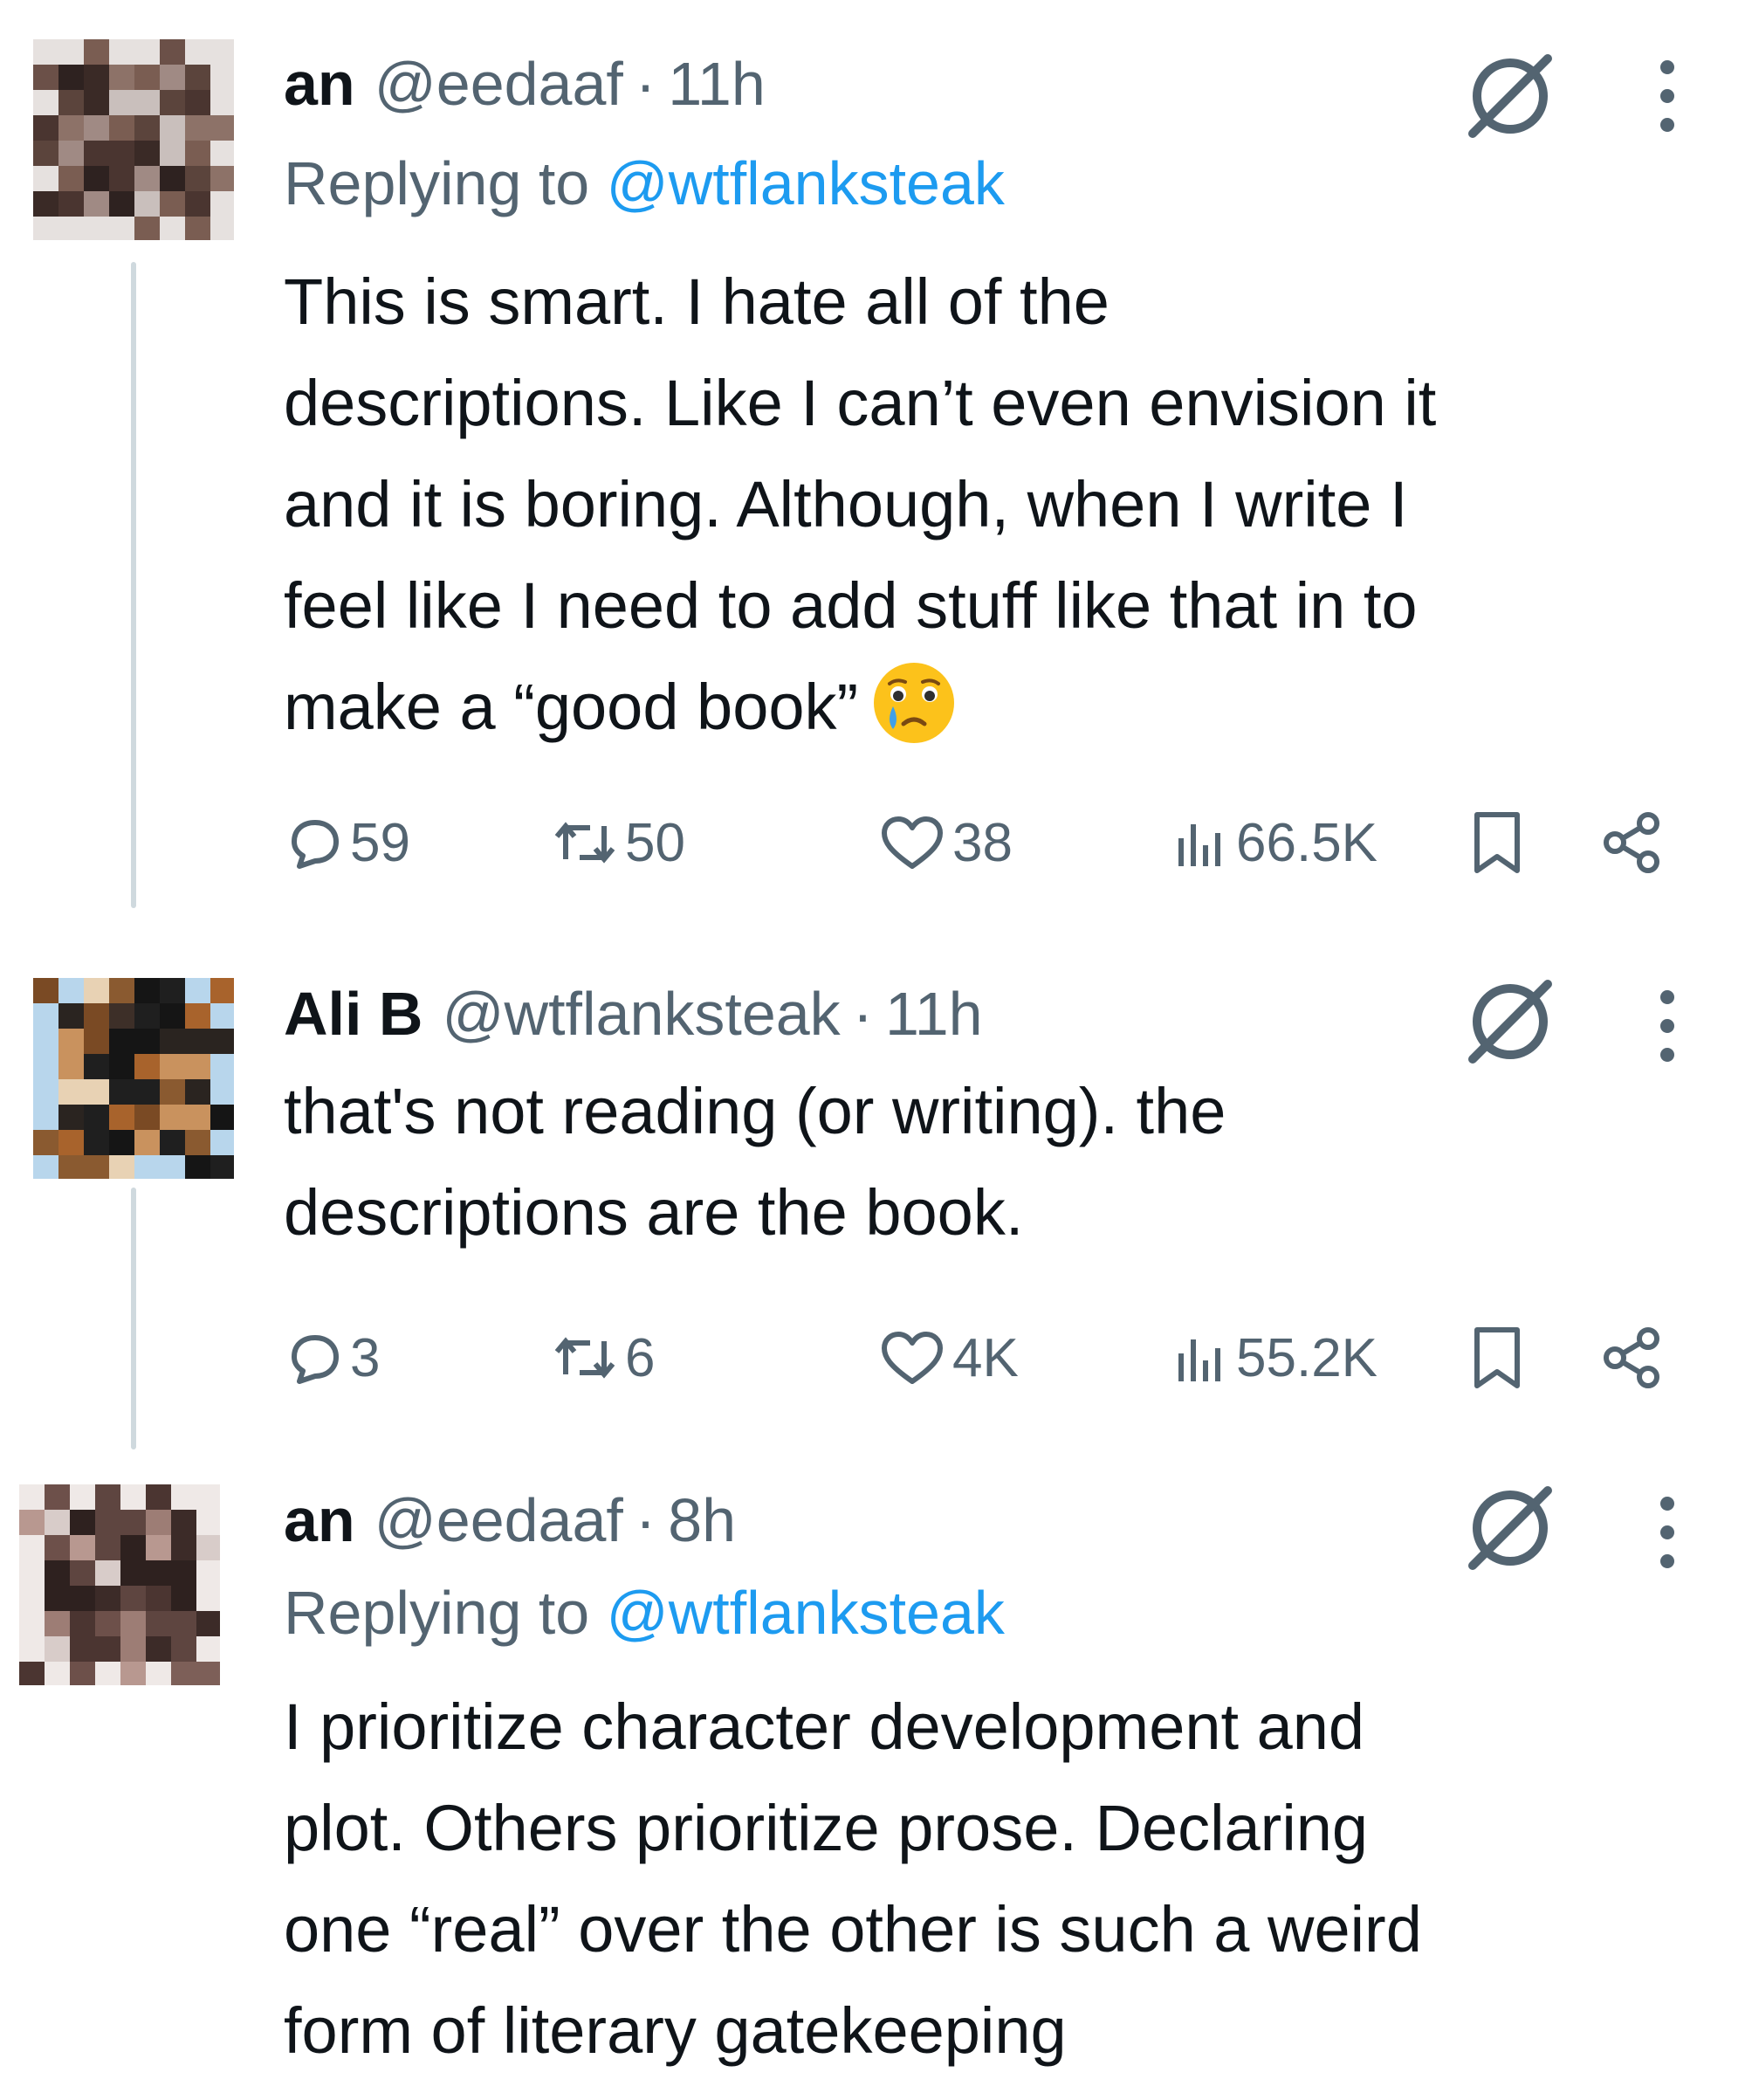  What do you see at coordinates (353, 1014) in the screenshot?
I see `display-name: Ali B` at bounding box center [353, 1014].